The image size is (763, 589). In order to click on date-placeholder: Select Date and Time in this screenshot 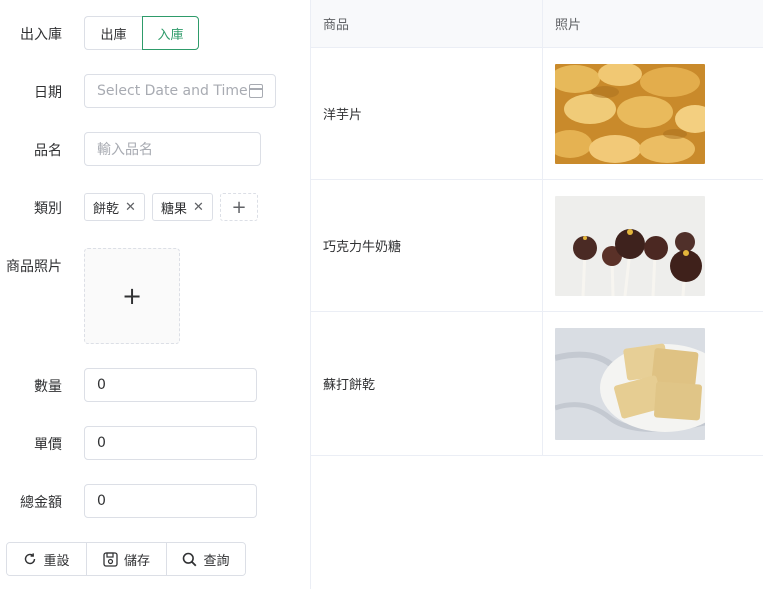, I will do `click(172, 91)`.